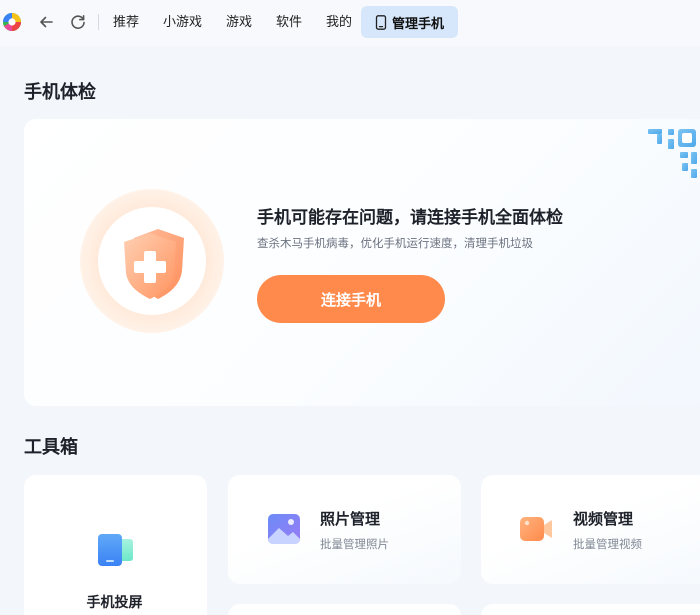 This screenshot has width=700, height=615. What do you see at coordinates (590, 529) in the screenshot?
I see `tool-card-video-manager` at bounding box center [590, 529].